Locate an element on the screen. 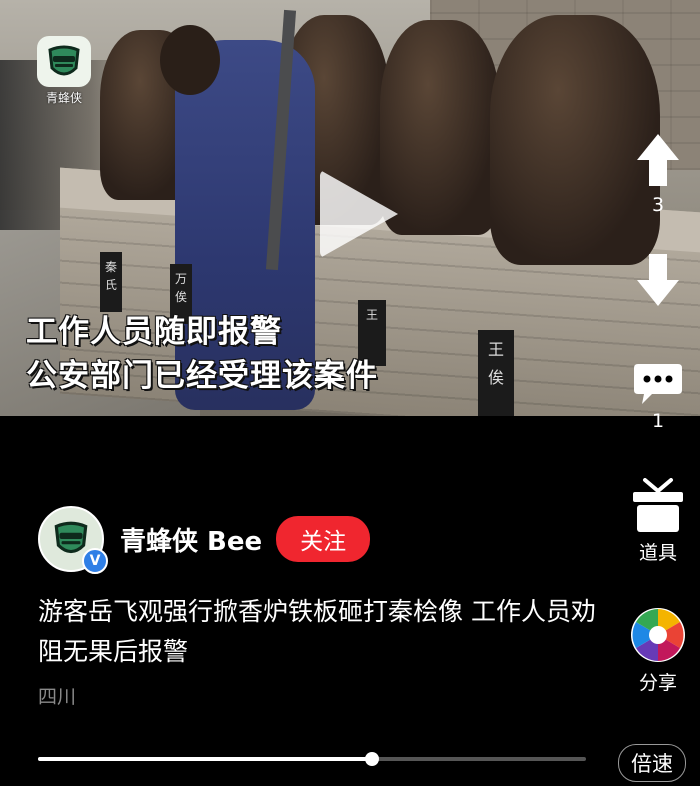 The width and height of the screenshot is (700, 786). name-plaque: 王 俟 is located at coordinates (496, 373).